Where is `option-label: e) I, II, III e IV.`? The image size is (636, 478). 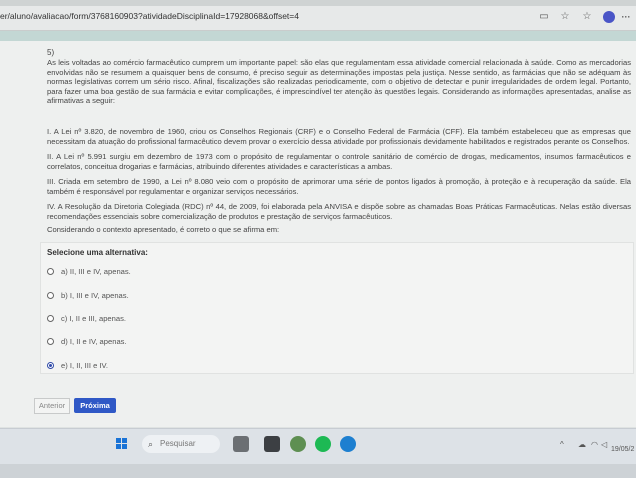 option-label: e) I, II, III e IV. is located at coordinates (84, 365).